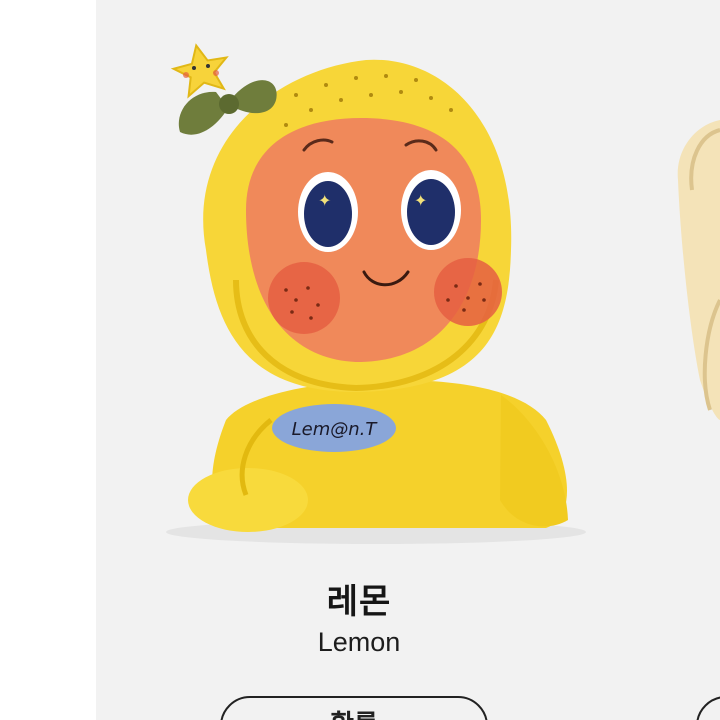 This screenshot has height=720, width=720. Describe the element at coordinates (48, 360) in the screenshot. I see `page-margin` at that location.